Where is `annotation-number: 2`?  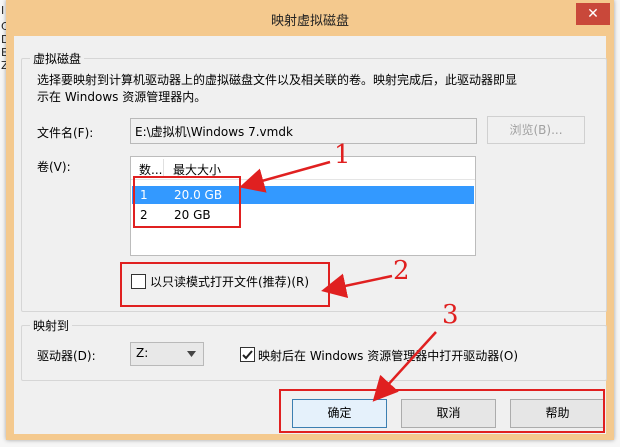 annotation-number: 2 is located at coordinates (401, 271).